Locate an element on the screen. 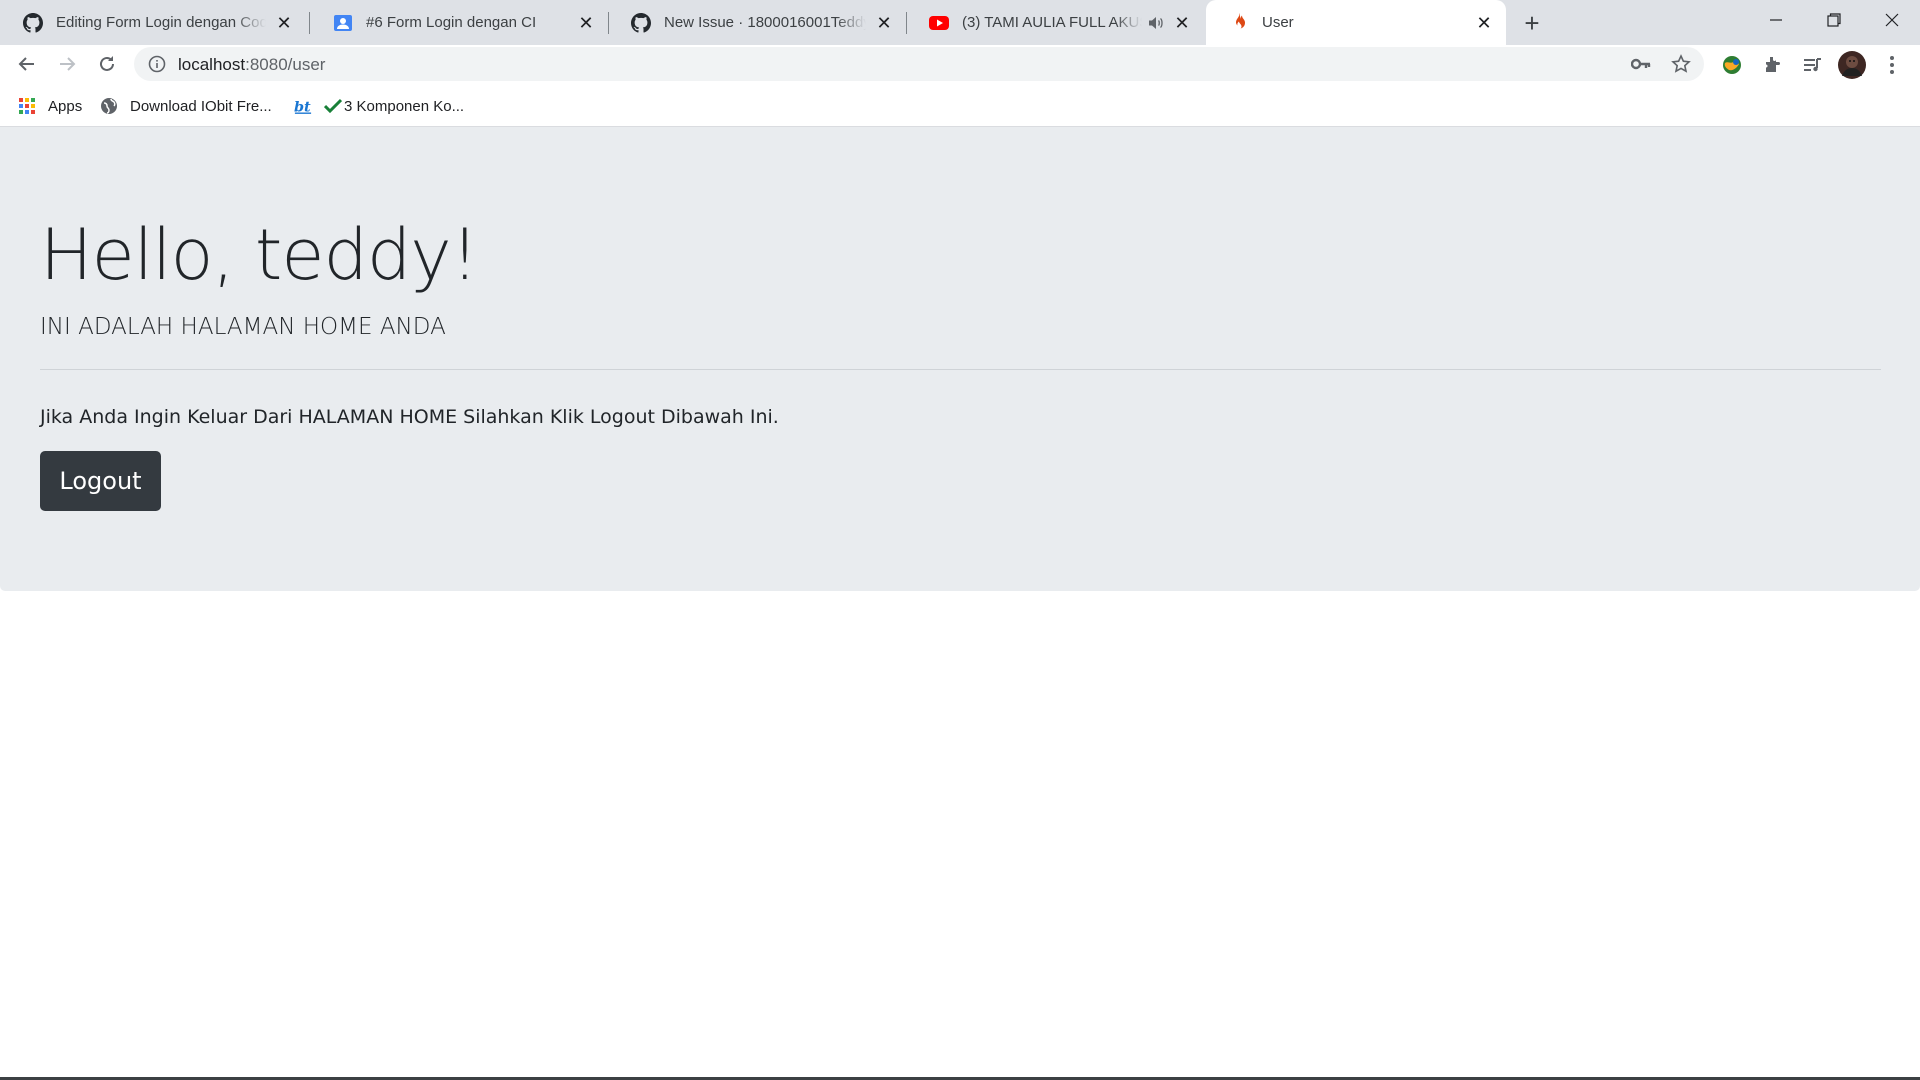  minimize-button is located at coordinates (1776, 20).